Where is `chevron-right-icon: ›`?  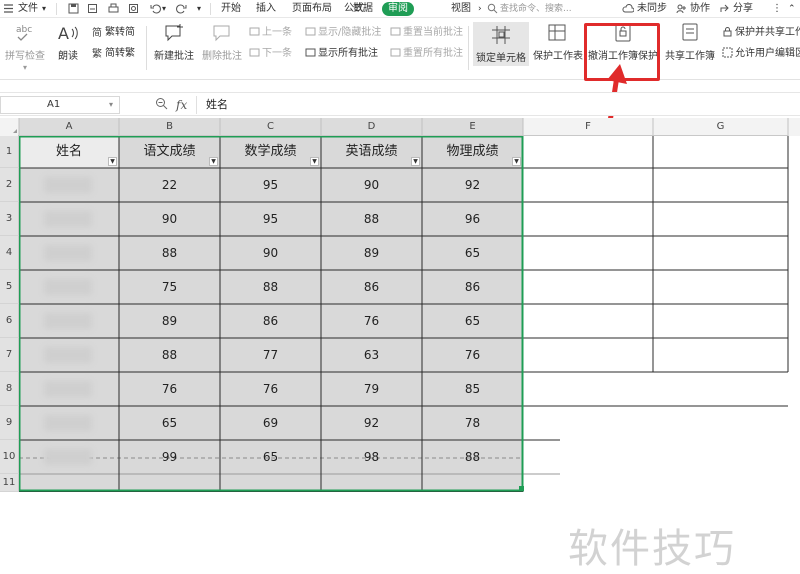 chevron-right-icon: › is located at coordinates (480, 9).